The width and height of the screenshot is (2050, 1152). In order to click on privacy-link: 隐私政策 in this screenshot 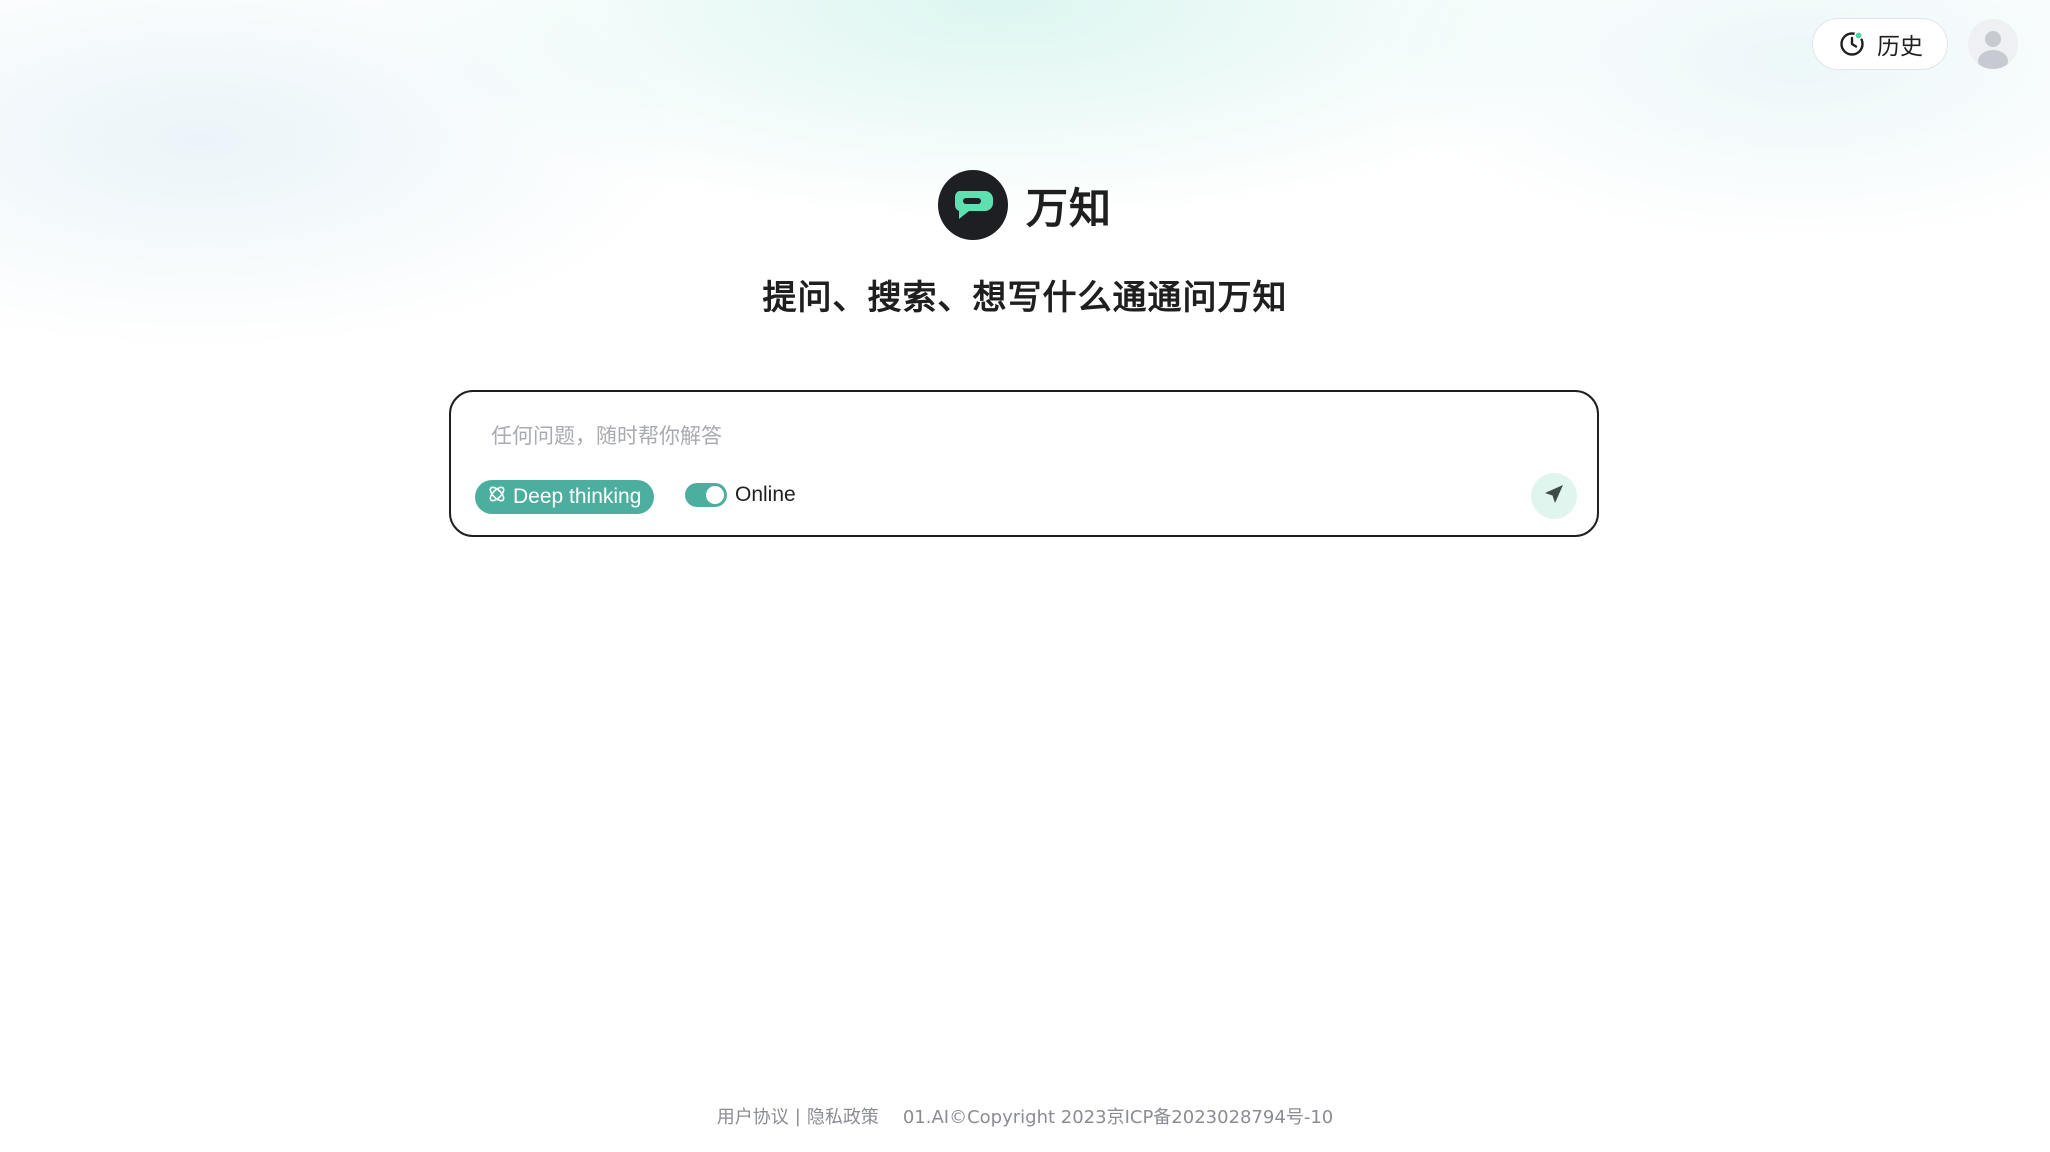, I will do `click(843, 1116)`.